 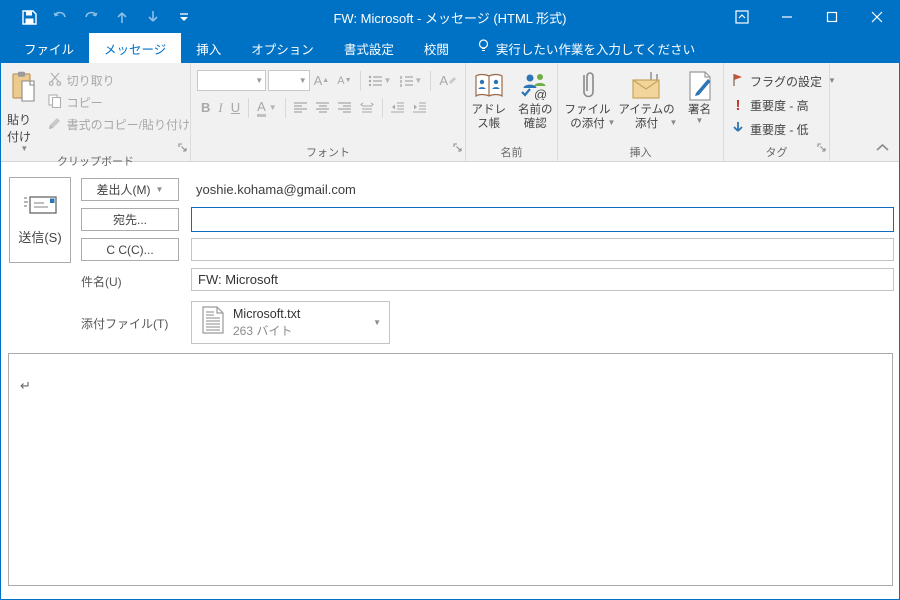 I want to click on attachment-size: 263 バイト, so click(x=263, y=330).